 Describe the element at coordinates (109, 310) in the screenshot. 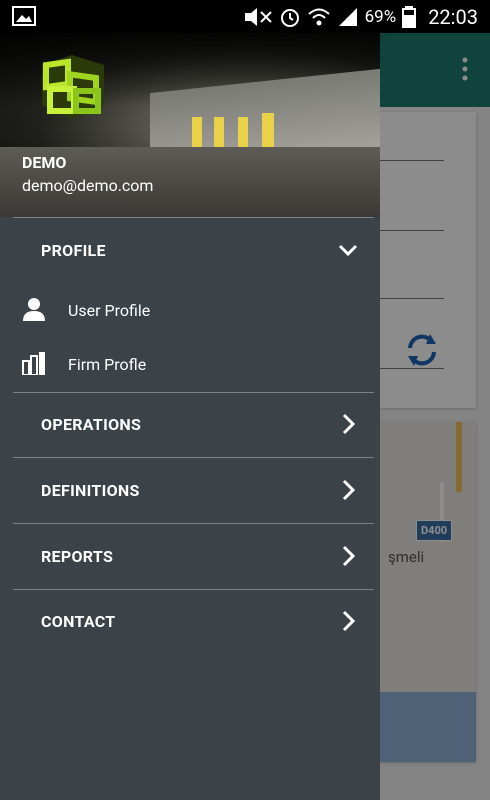

I see `item-label: User Profile` at that location.